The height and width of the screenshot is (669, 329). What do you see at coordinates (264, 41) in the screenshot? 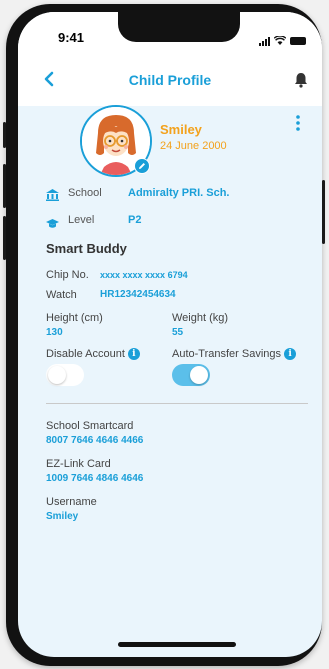
I see `signal-icon` at bounding box center [264, 41].